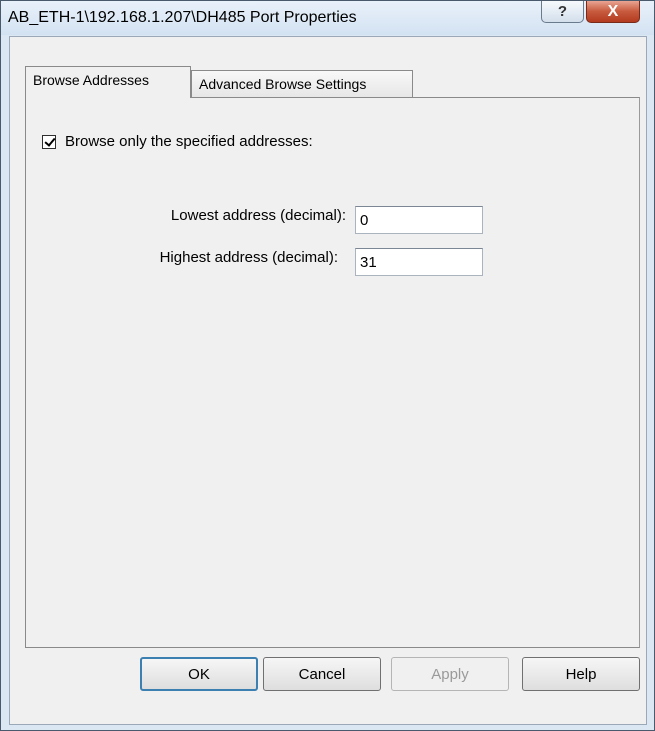 The image size is (655, 731). I want to click on apply-button: Apply, so click(450, 674).